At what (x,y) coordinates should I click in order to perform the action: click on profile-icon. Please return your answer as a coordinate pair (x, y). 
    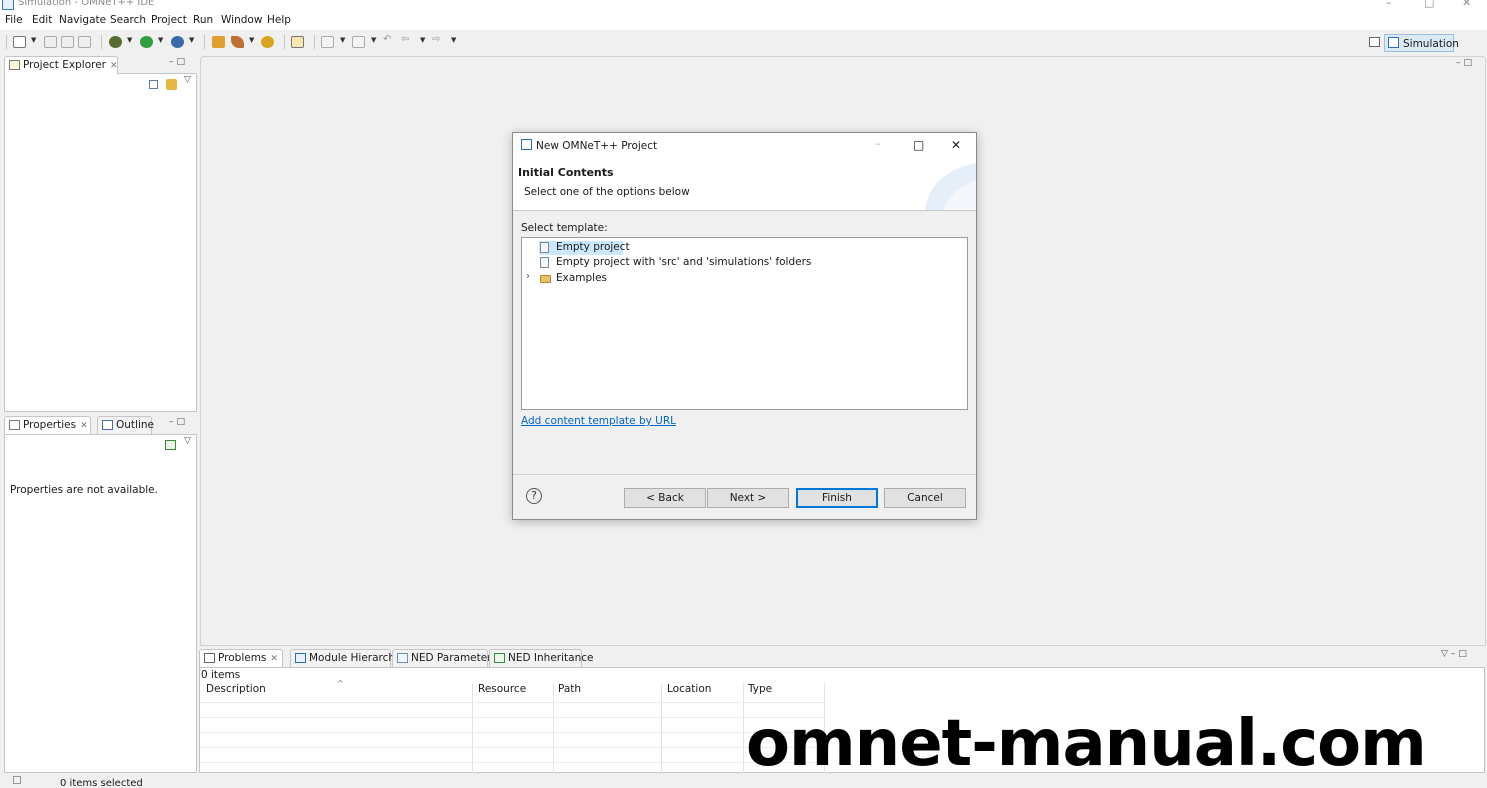
    Looking at the image, I should click on (177, 42).